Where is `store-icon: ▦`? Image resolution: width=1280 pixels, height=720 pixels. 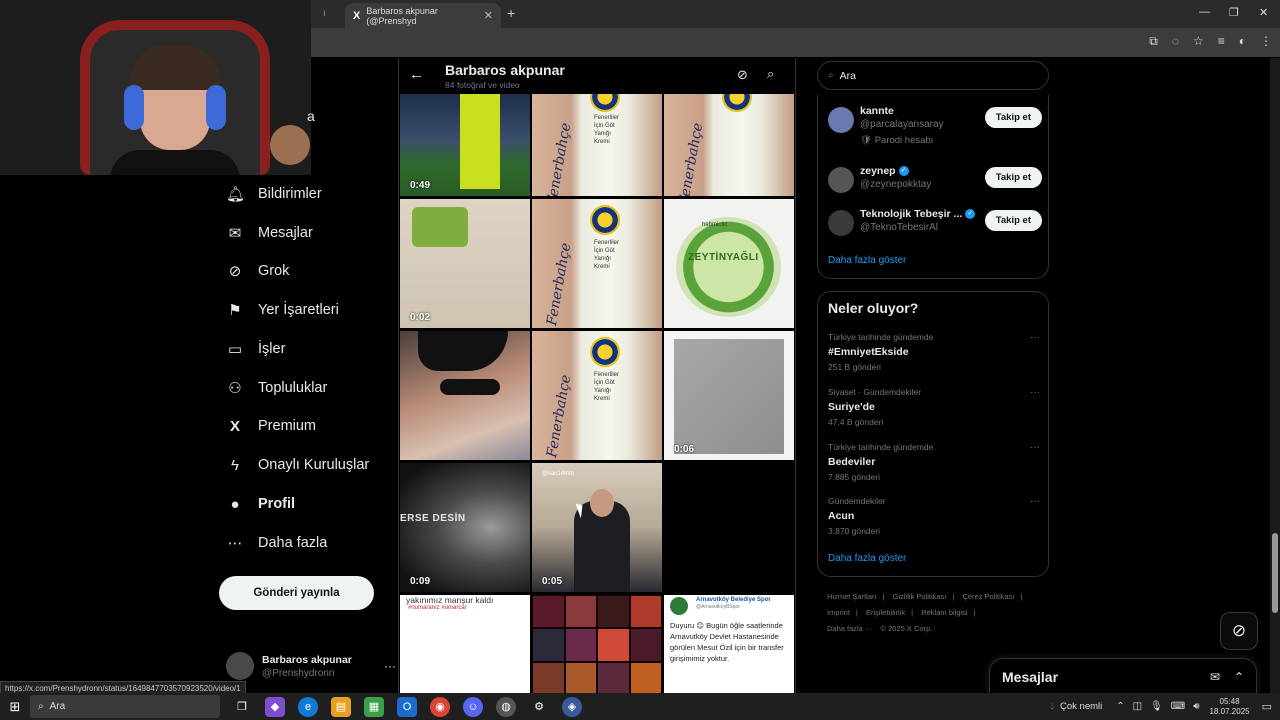
store-icon: ▦ is located at coordinates (374, 706).